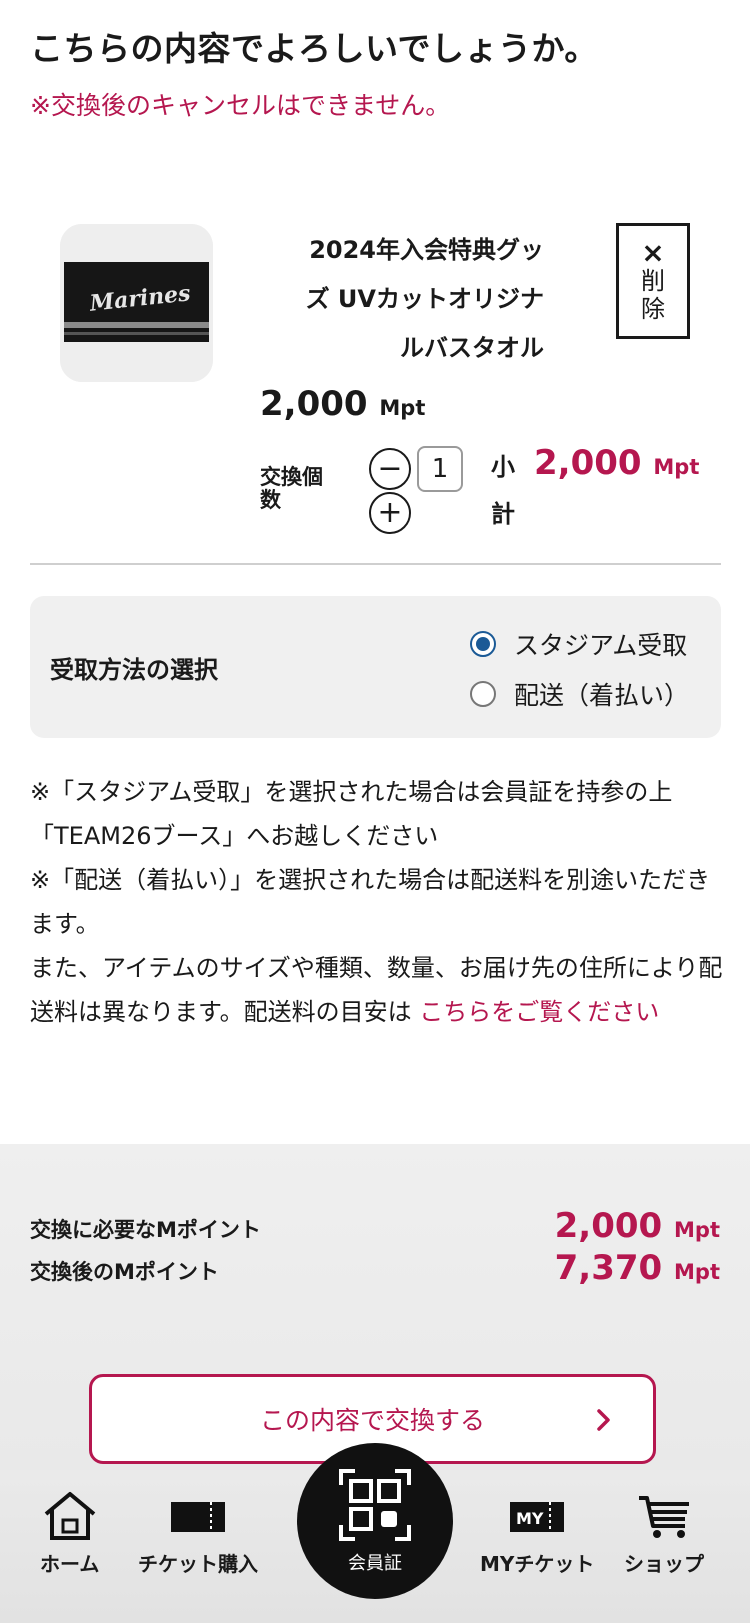 This screenshot has width=750, height=1623. I want to click on subtotal-unit: Mpt, so click(676, 467).